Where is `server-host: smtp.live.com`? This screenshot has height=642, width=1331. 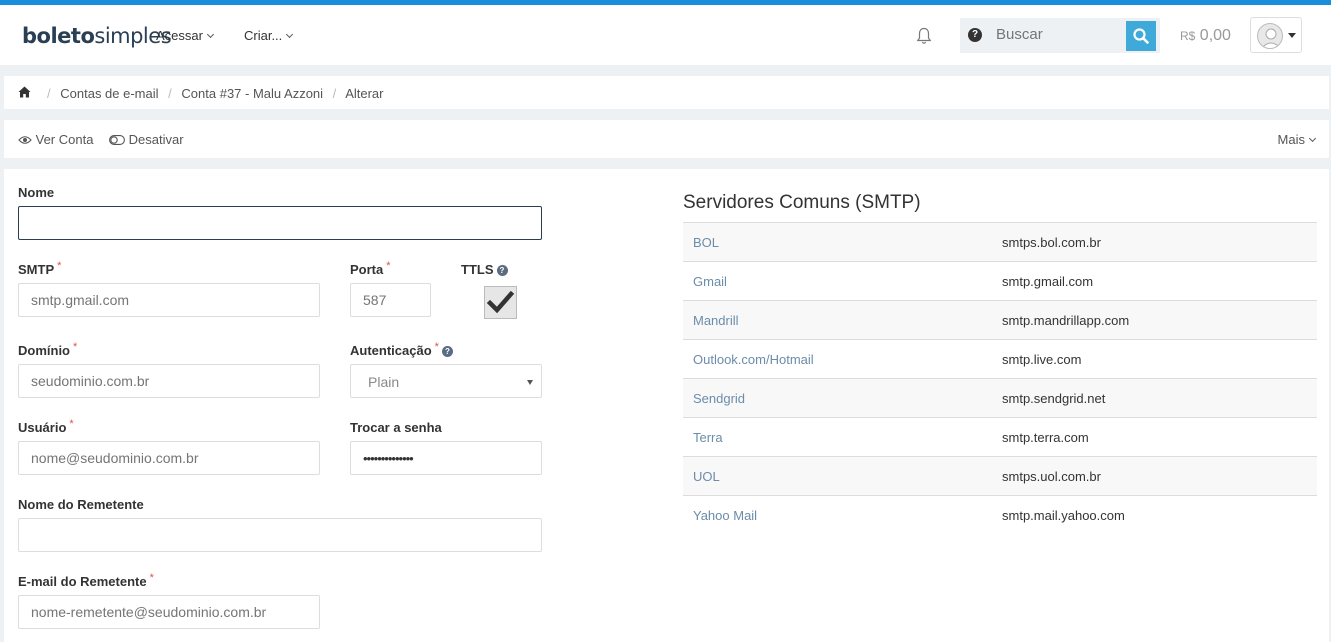
server-host: smtp.live.com is located at coordinates (1154, 359).